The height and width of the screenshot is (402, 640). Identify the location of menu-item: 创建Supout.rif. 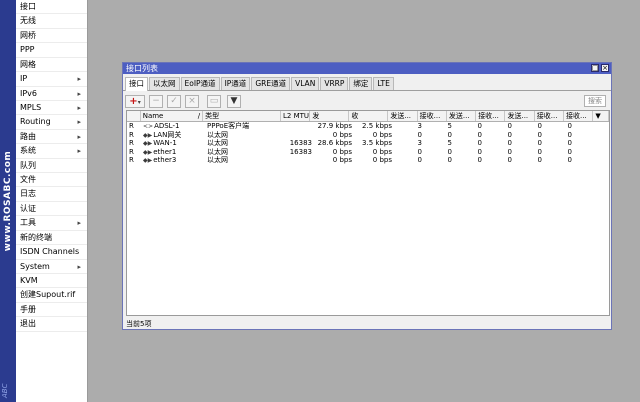
(51, 295).